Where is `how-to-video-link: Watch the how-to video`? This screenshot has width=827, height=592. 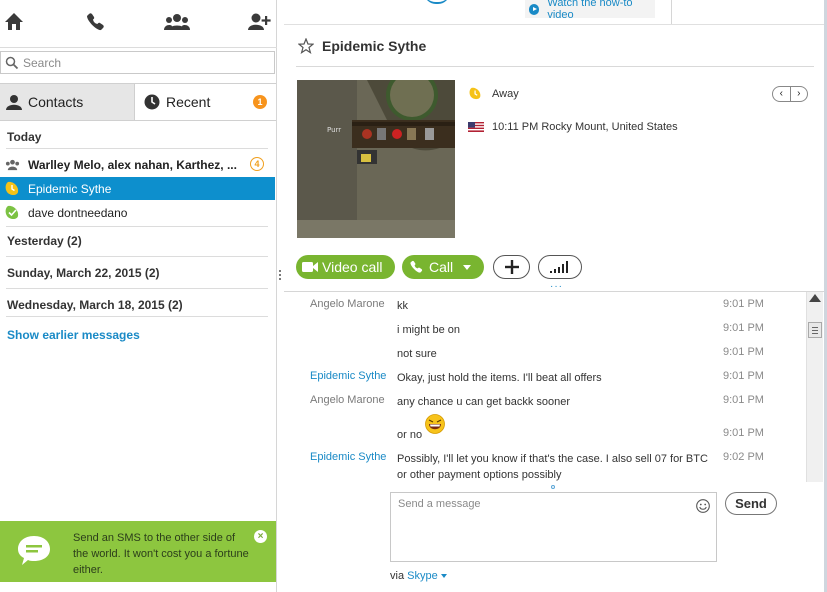 how-to-video-link: Watch the how-to video is located at coordinates (590, 10).